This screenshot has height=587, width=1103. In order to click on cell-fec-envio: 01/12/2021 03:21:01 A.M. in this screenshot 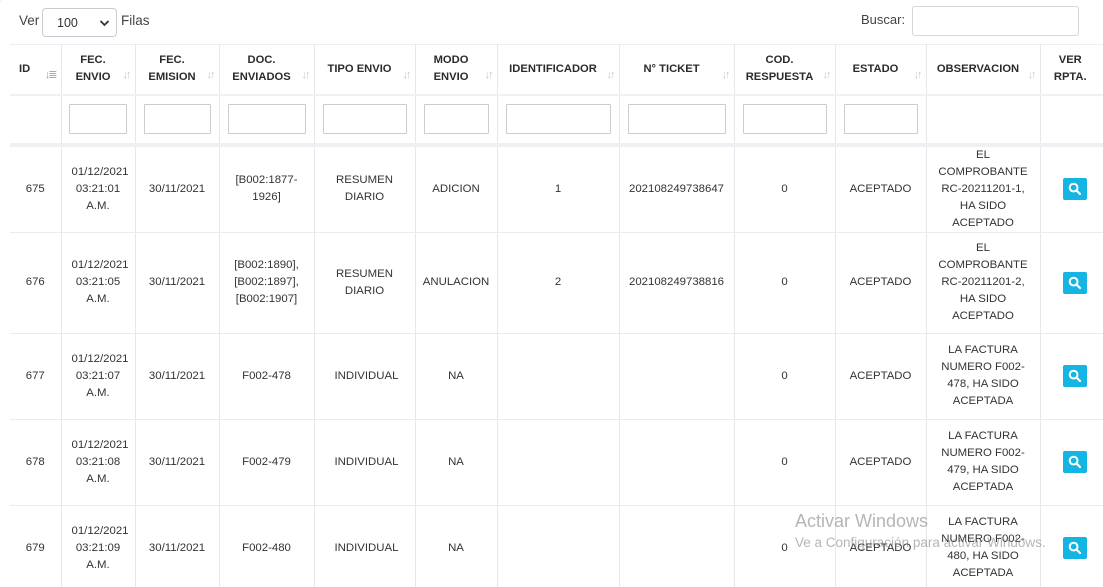, I will do `click(98, 188)`.